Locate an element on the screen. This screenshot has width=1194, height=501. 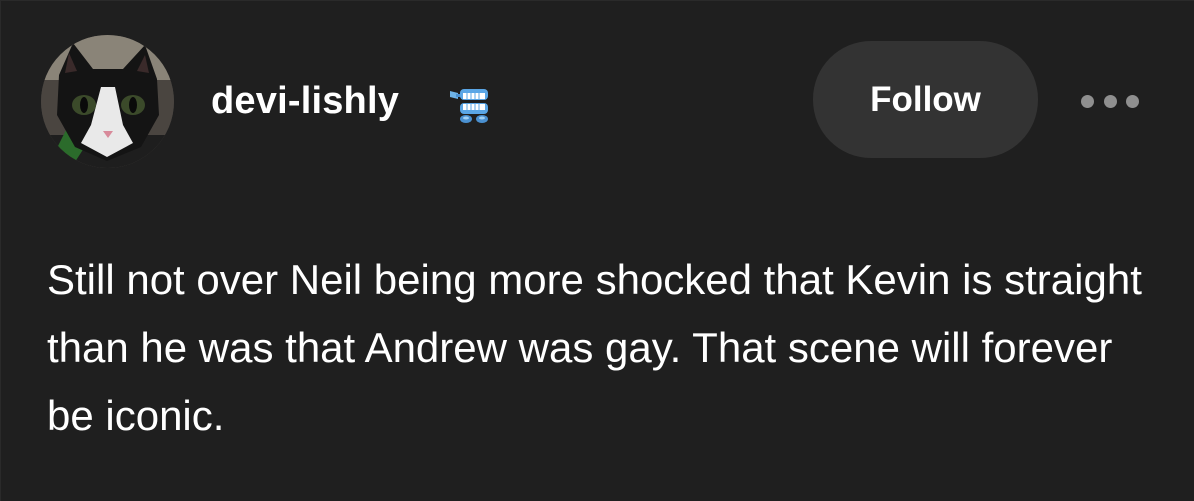
avatar is located at coordinates (107, 101).